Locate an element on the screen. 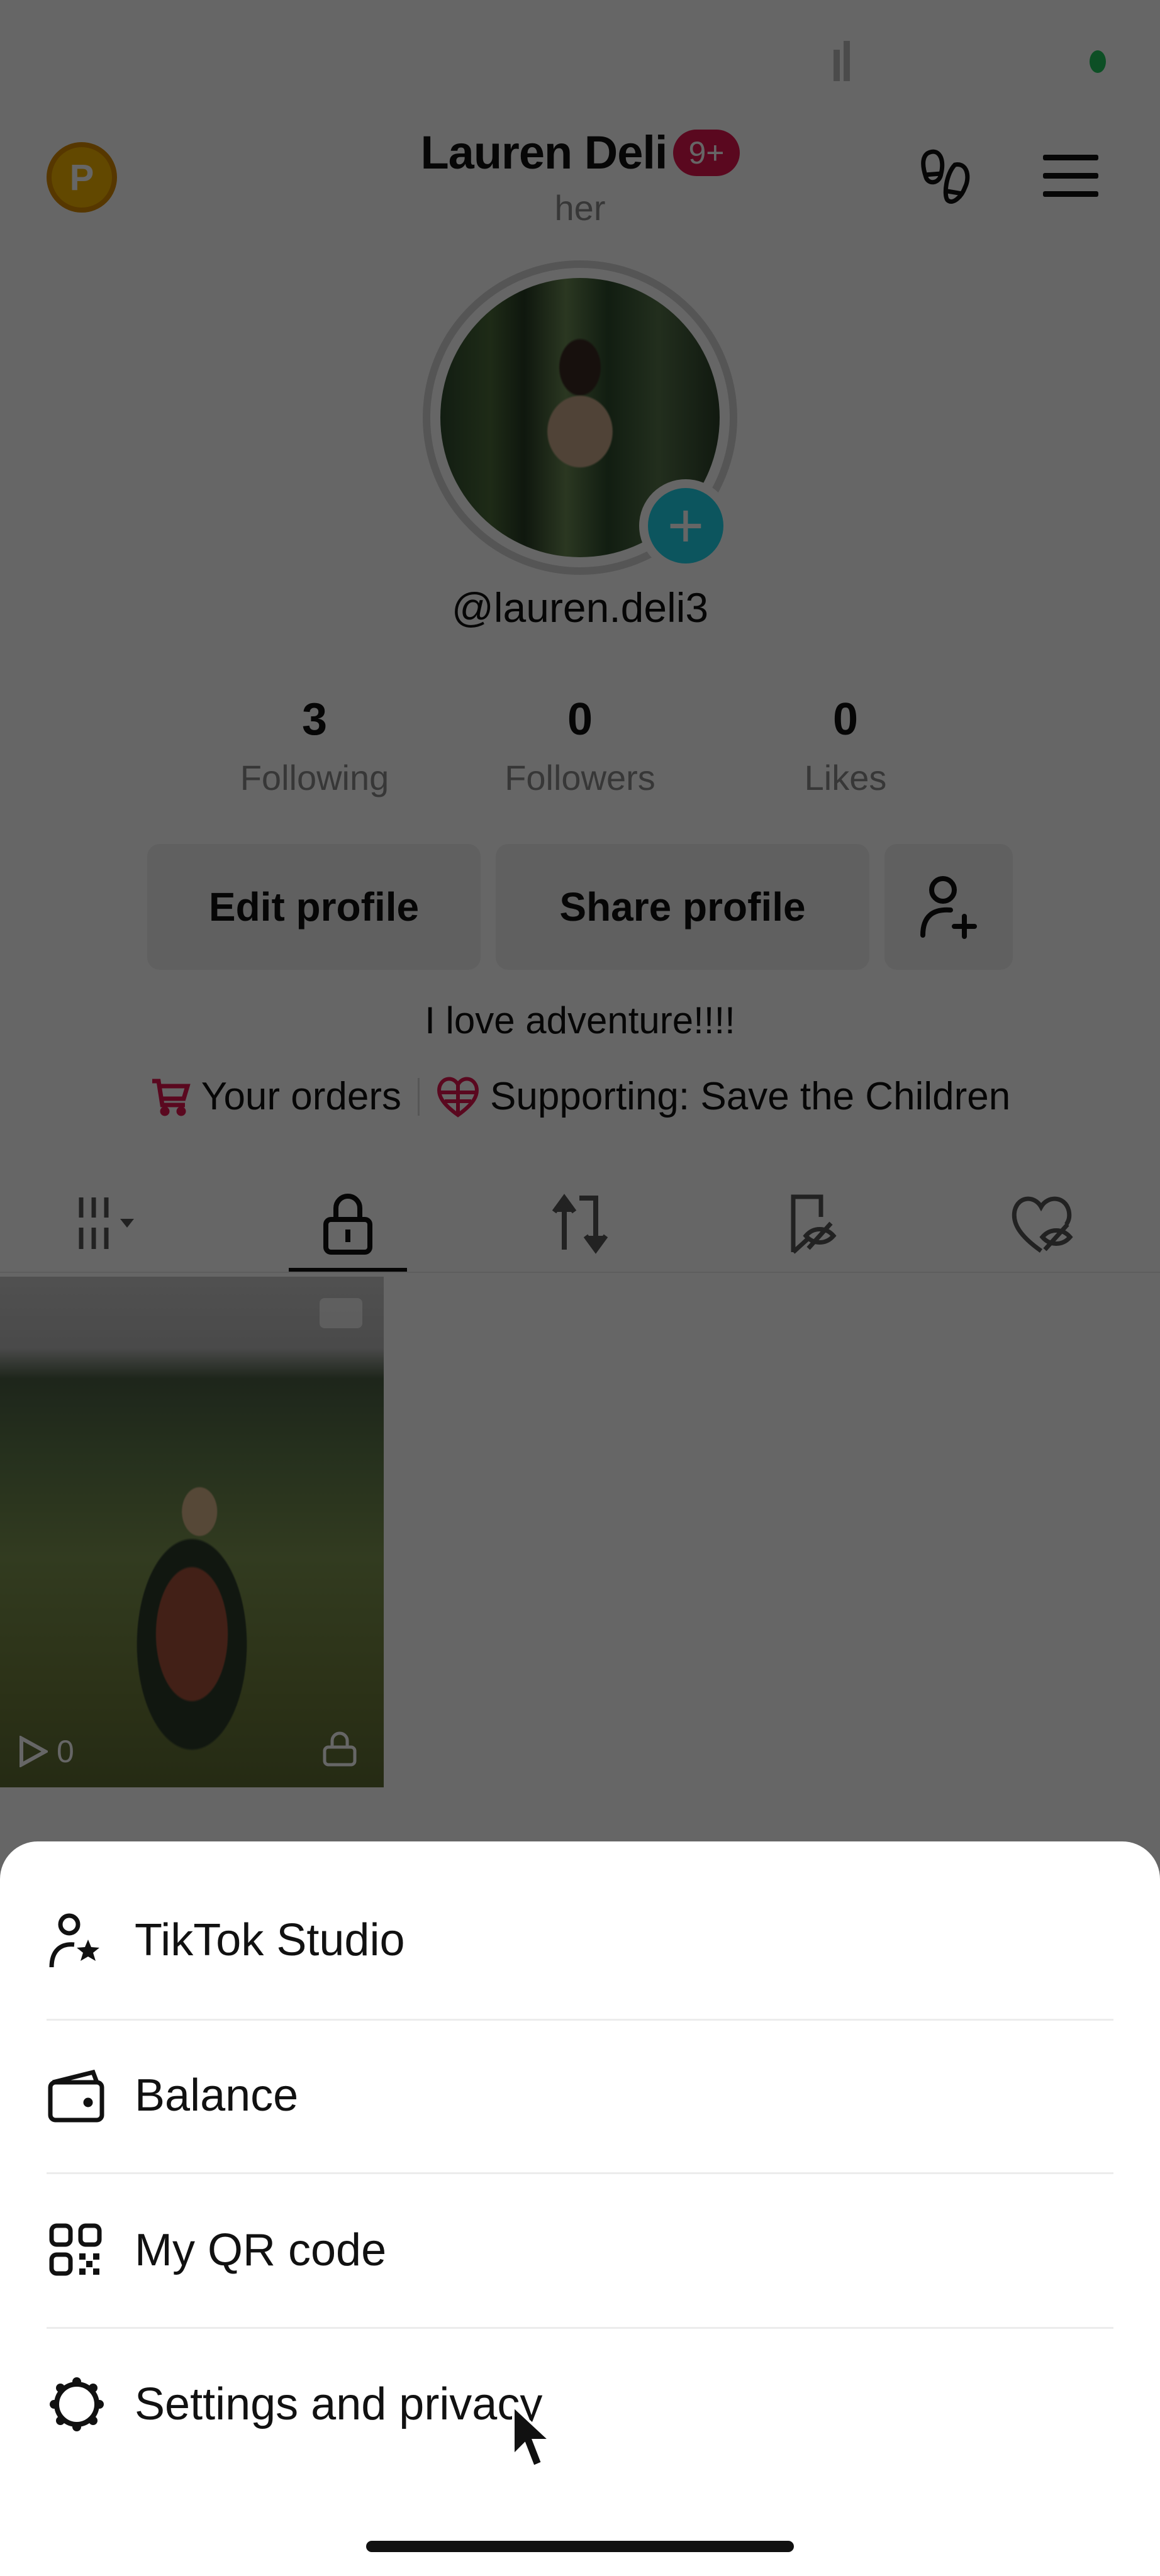 Image resolution: width=1160 pixels, height=2576 pixels. menu-item-tiktok-studio: TikTok Studio is located at coordinates (580, 1940).